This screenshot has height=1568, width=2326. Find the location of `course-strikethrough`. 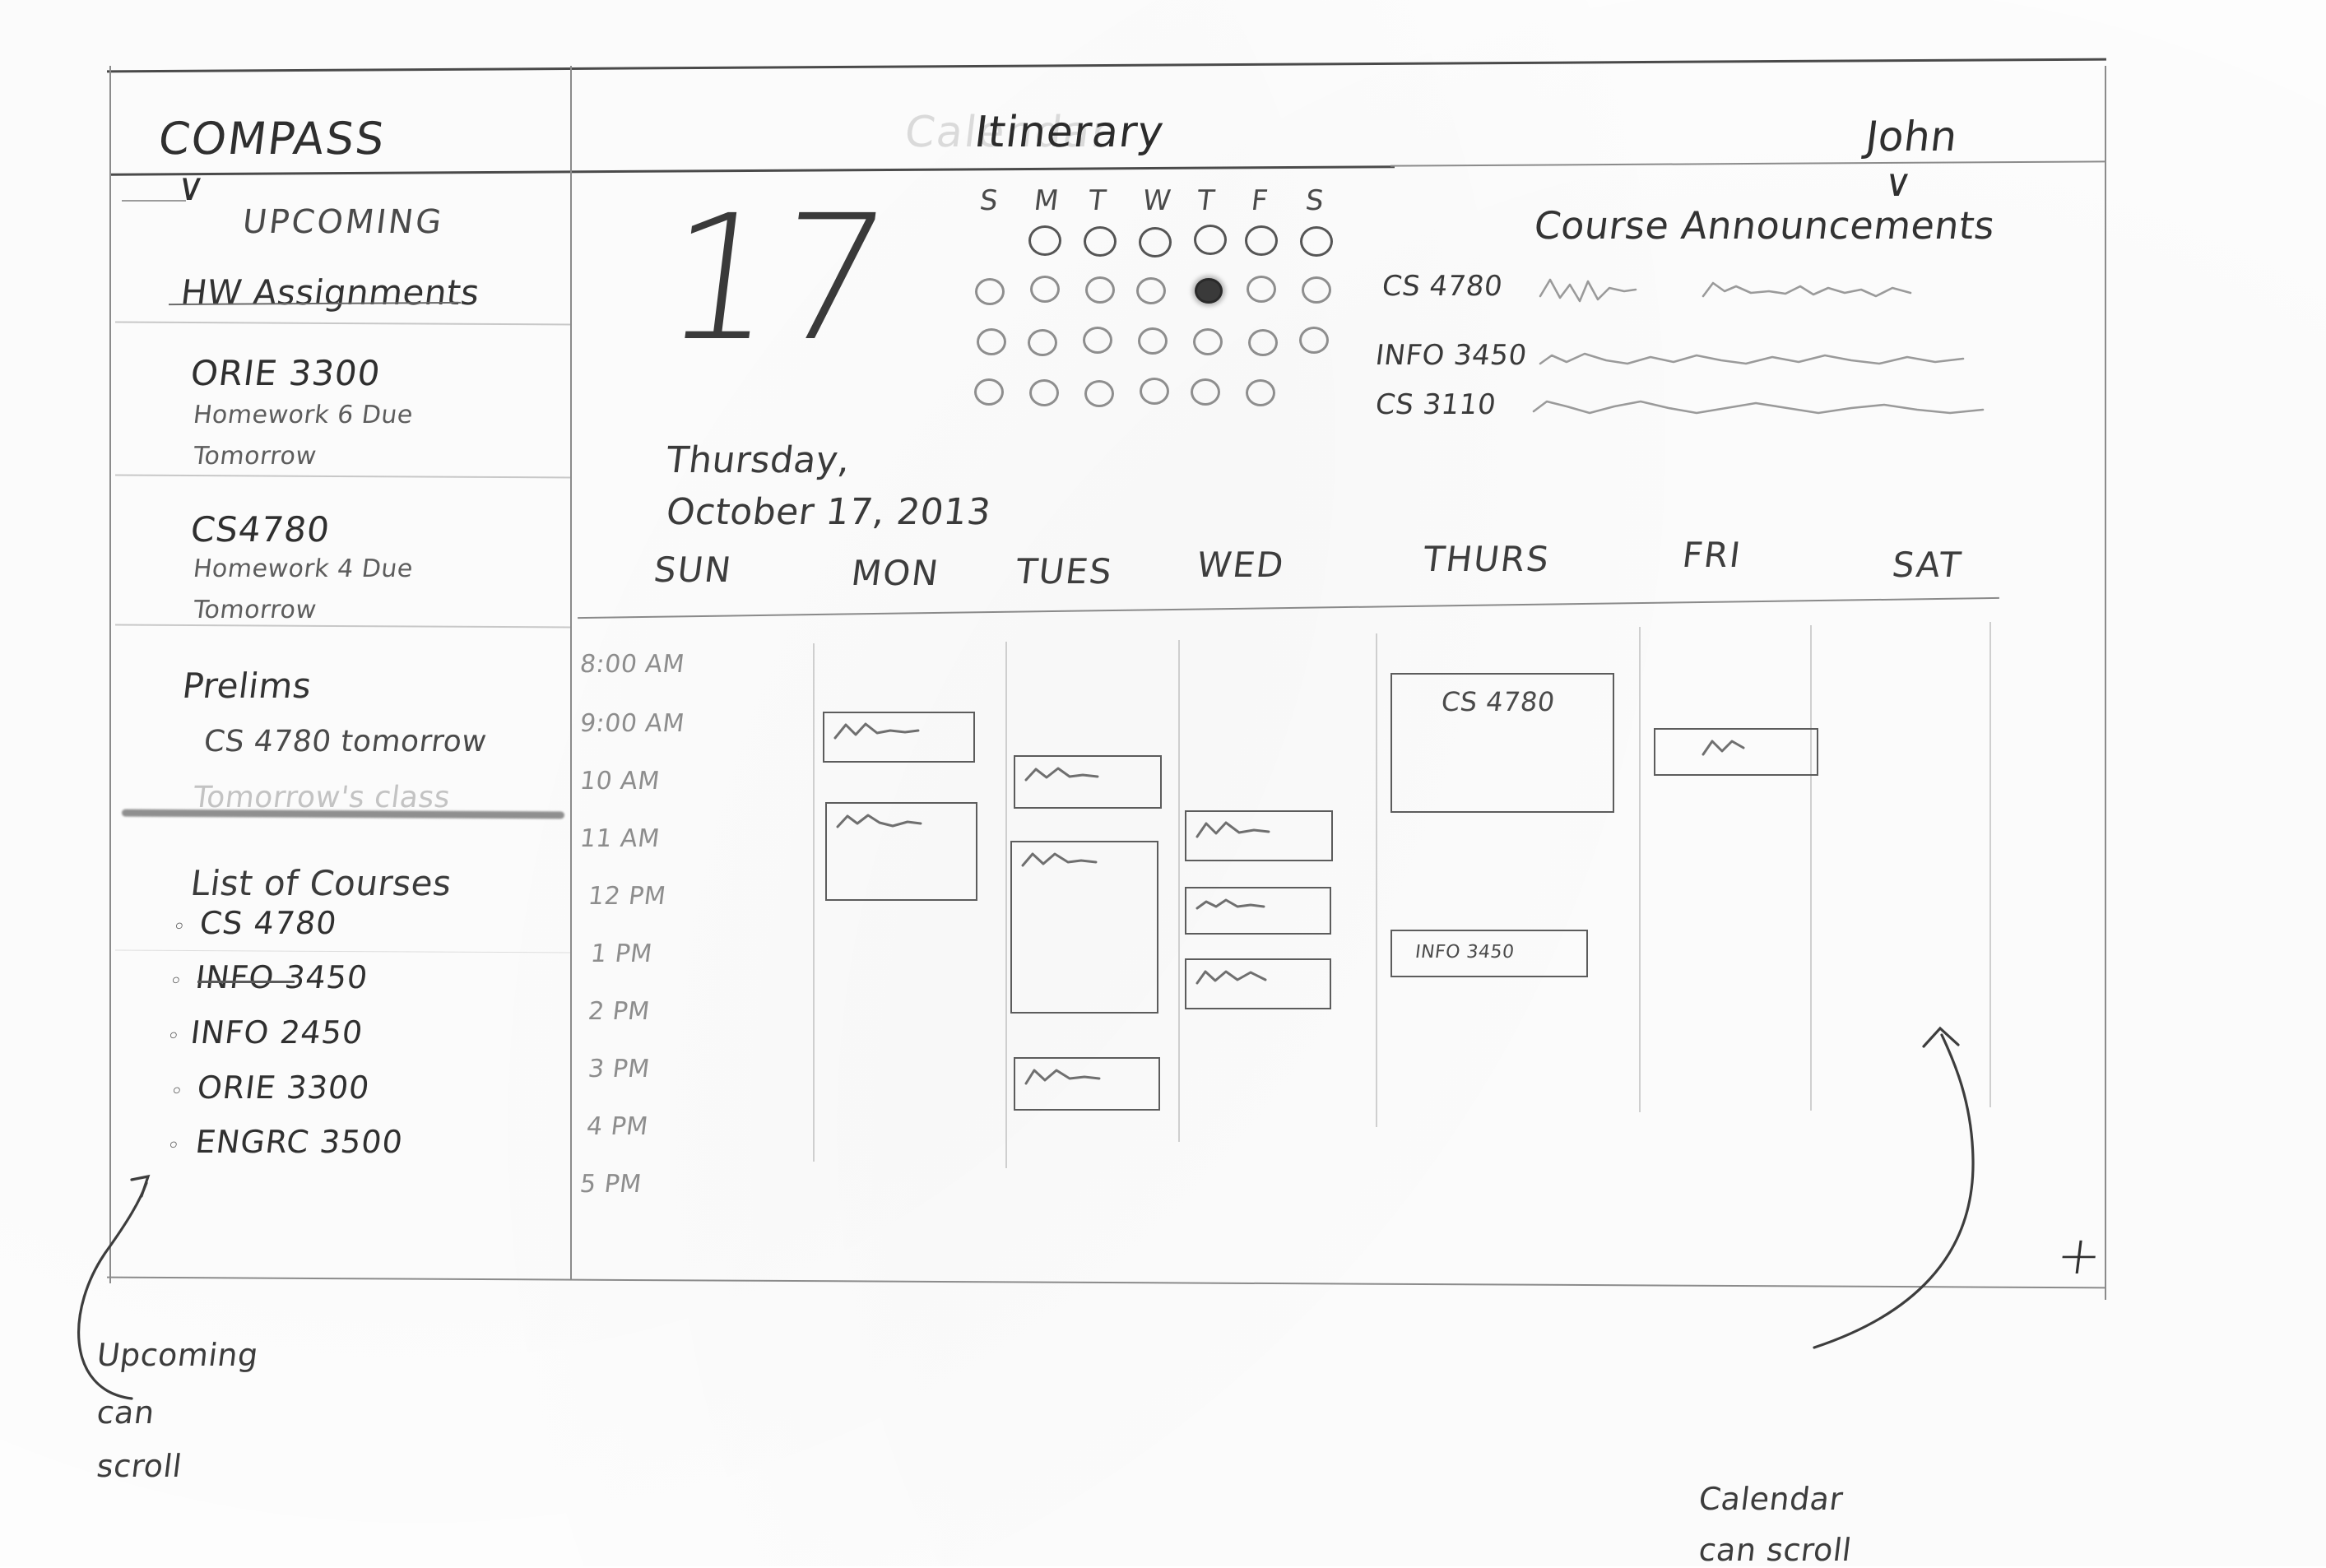

course-strikethrough is located at coordinates (246, 982).